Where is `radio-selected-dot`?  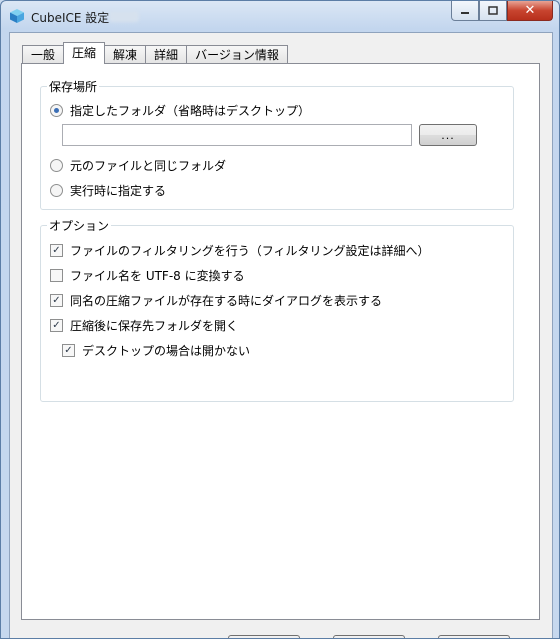 radio-selected-dot is located at coordinates (56, 110).